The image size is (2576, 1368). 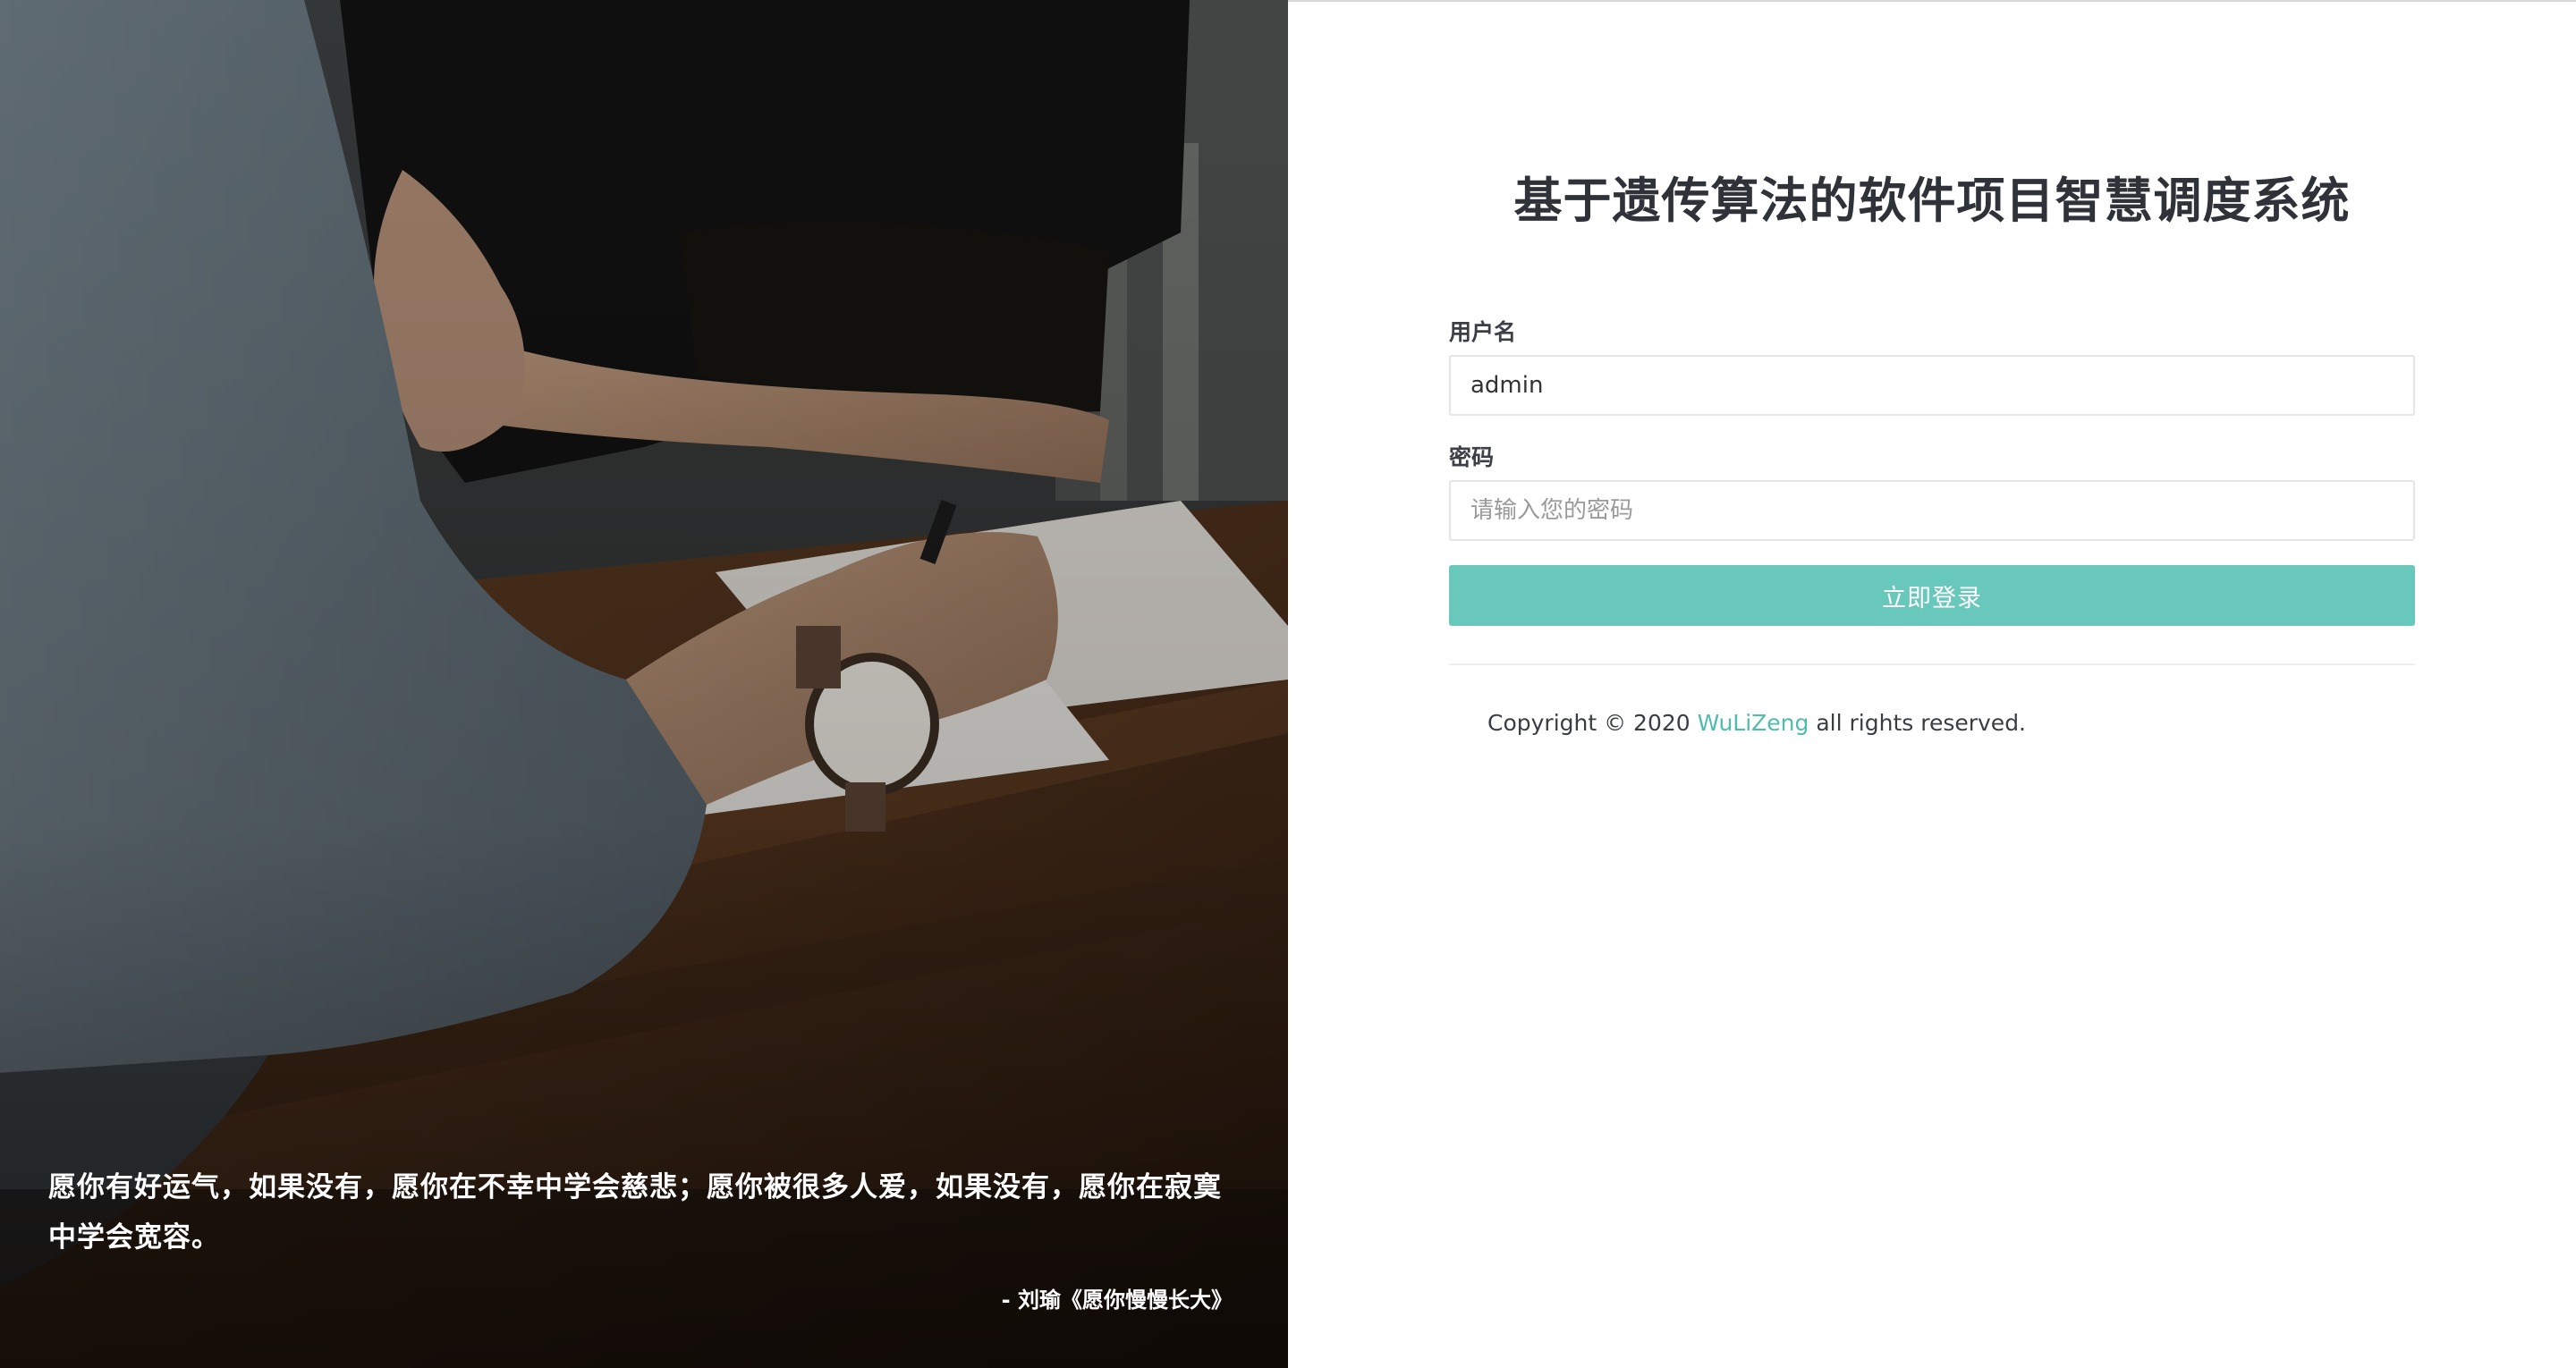 I want to click on quote-author: - 刘瑜《愿你慢慢长大》, so click(x=1117, y=1301).